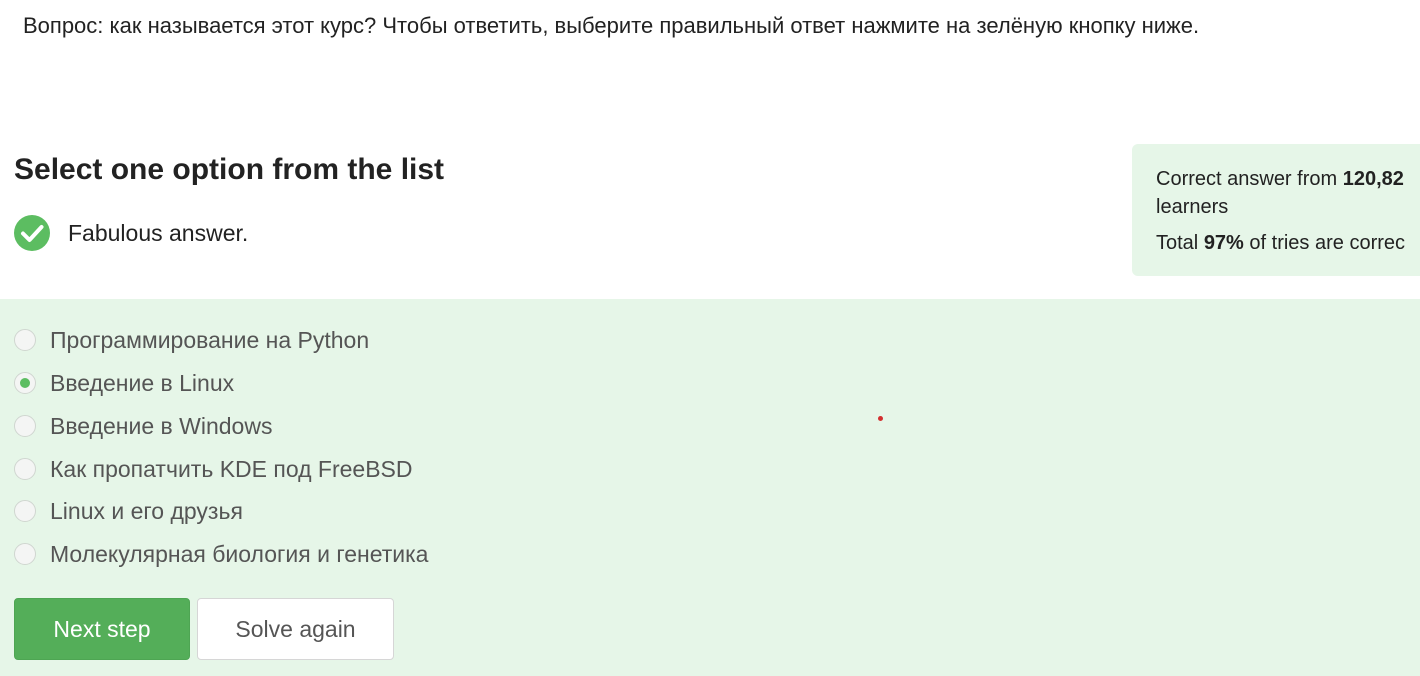 The width and height of the screenshot is (1420, 676). Describe the element at coordinates (880, 418) in the screenshot. I see `cursor-dot` at that location.